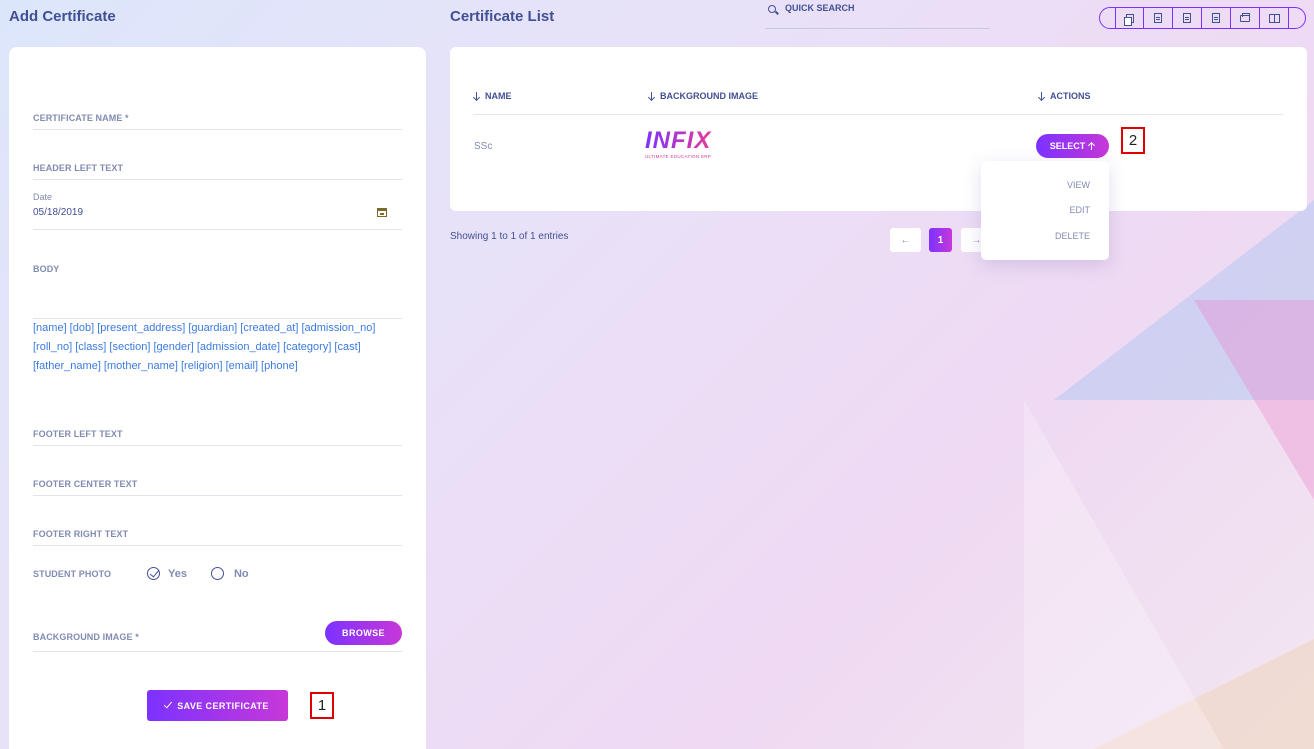  What do you see at coordinates (217, 211) in the screenshot?
I see `date-field: Date 05/18/2019` at bounding box center [217, 211].